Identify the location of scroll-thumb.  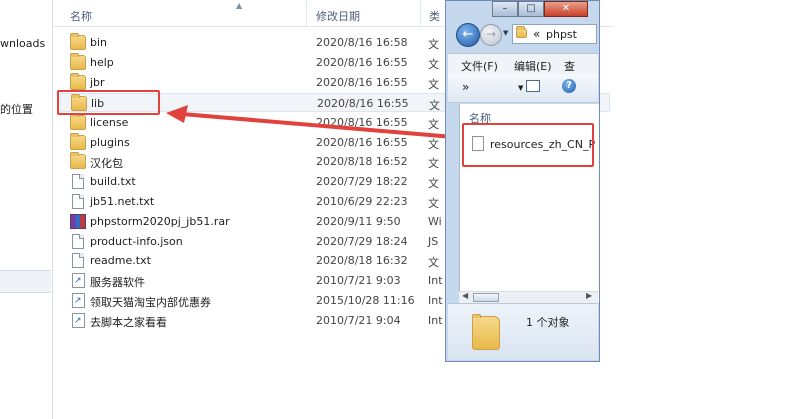
(486, 297).